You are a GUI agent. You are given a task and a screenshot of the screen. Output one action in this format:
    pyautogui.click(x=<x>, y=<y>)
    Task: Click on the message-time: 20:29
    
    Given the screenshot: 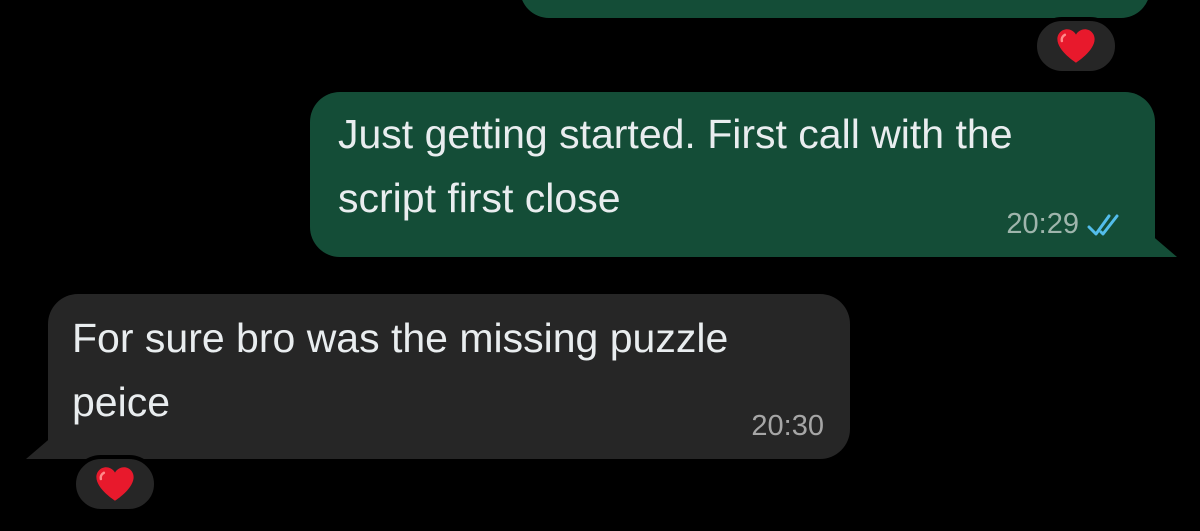 What is the action you would take?
    pyautogui.click(x=1042, y=224)
    